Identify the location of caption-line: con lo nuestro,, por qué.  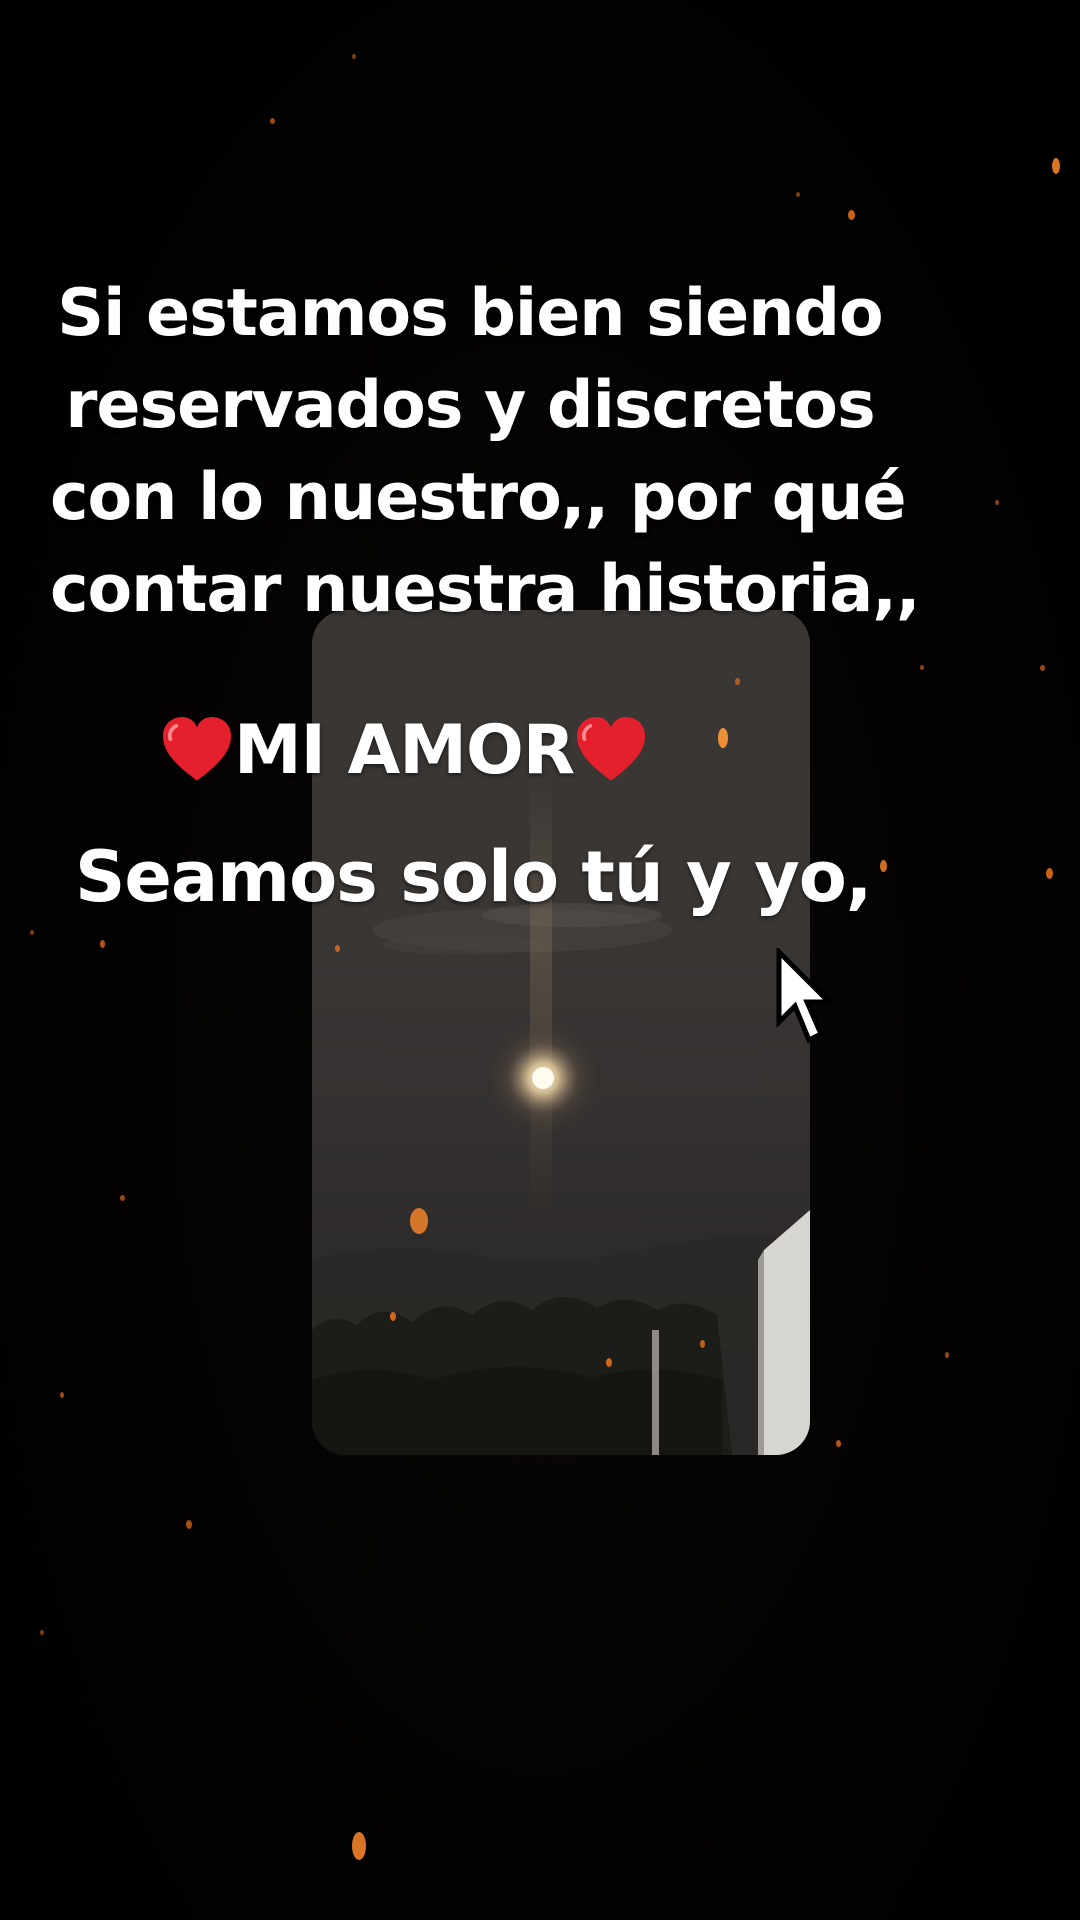
(478, 497).